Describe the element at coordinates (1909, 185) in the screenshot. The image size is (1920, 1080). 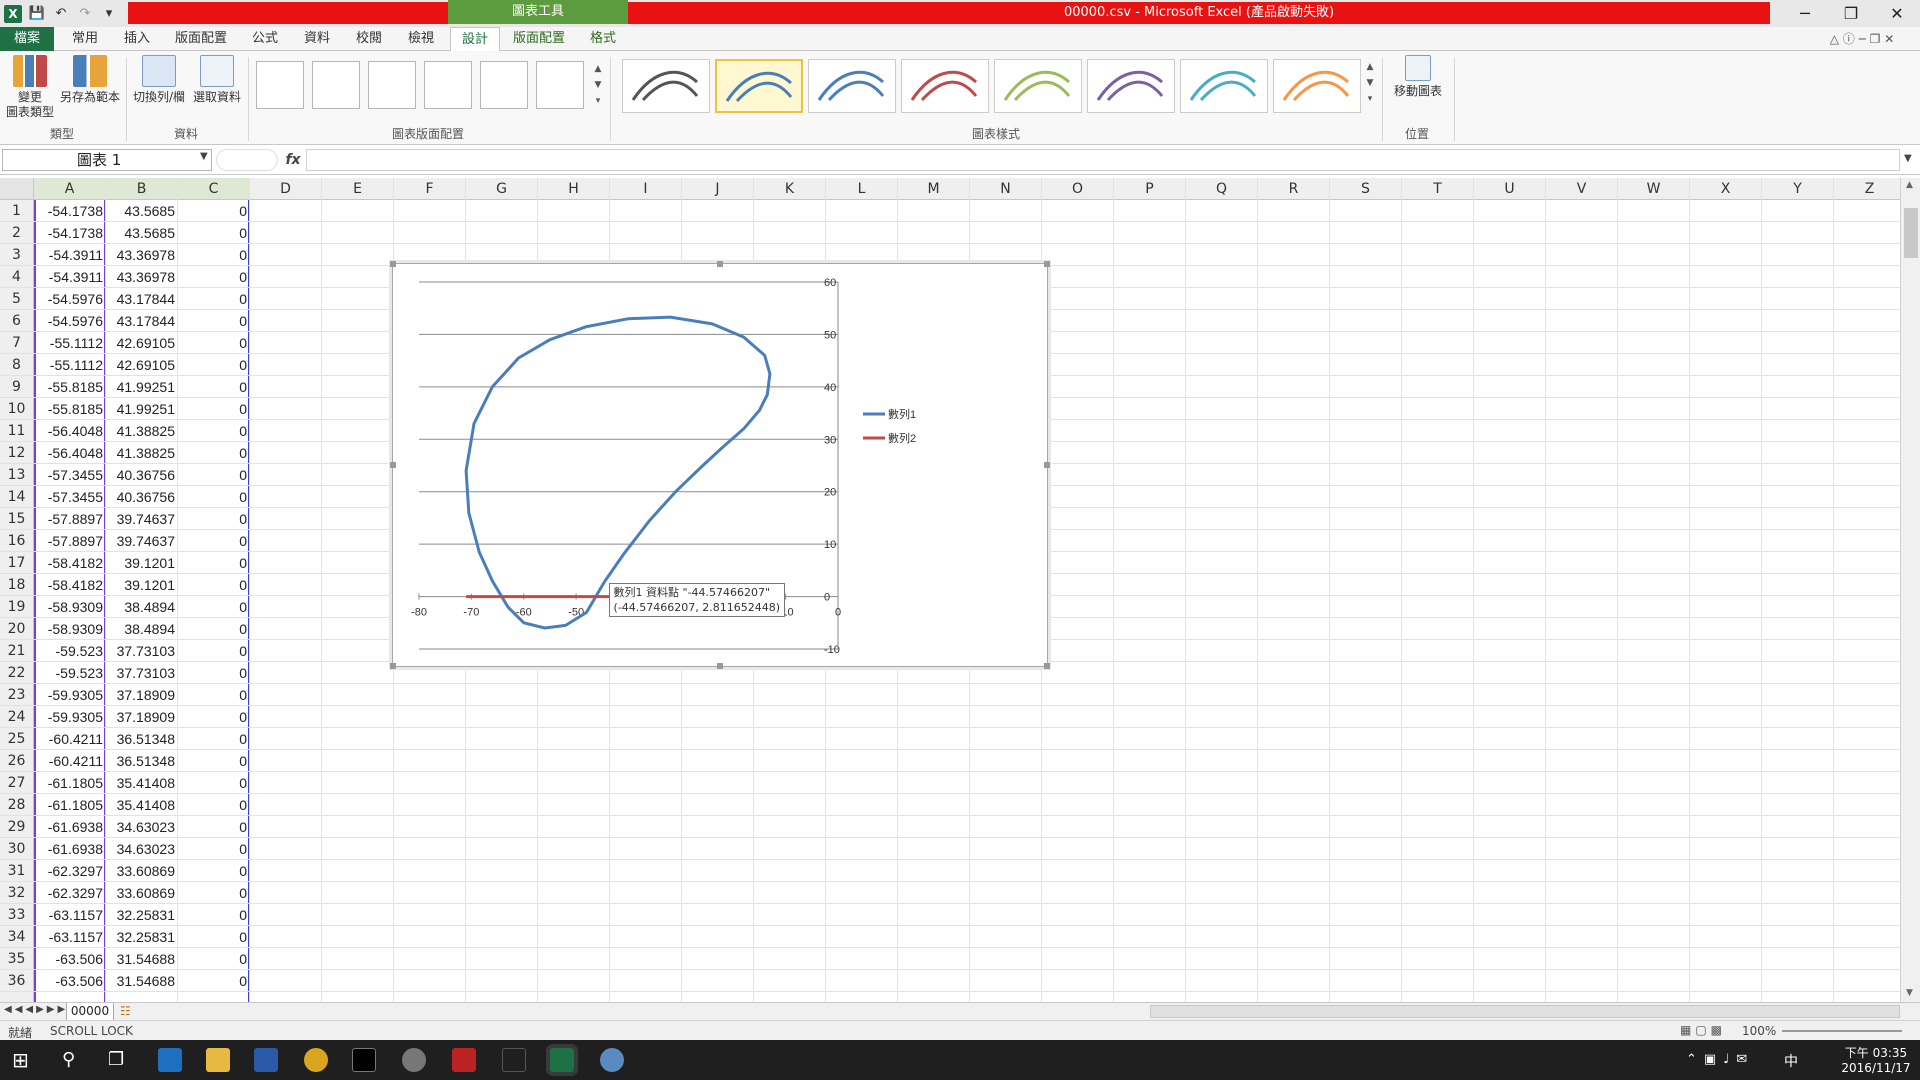
I see `scroll-up-icon: ▲` at that location.